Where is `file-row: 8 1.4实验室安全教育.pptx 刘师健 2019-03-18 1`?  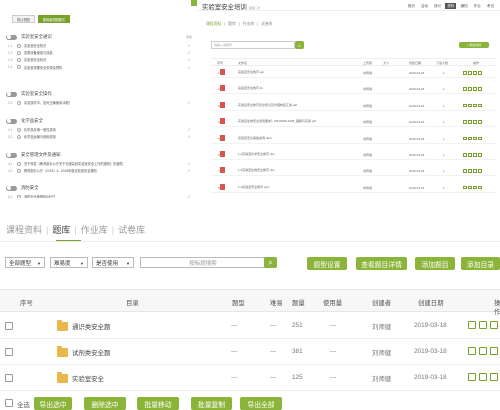
file-row: 8 1.4实验室安全教育.pptx 刘师健 2019-03-18 1 is located at coordinates (354, 187).